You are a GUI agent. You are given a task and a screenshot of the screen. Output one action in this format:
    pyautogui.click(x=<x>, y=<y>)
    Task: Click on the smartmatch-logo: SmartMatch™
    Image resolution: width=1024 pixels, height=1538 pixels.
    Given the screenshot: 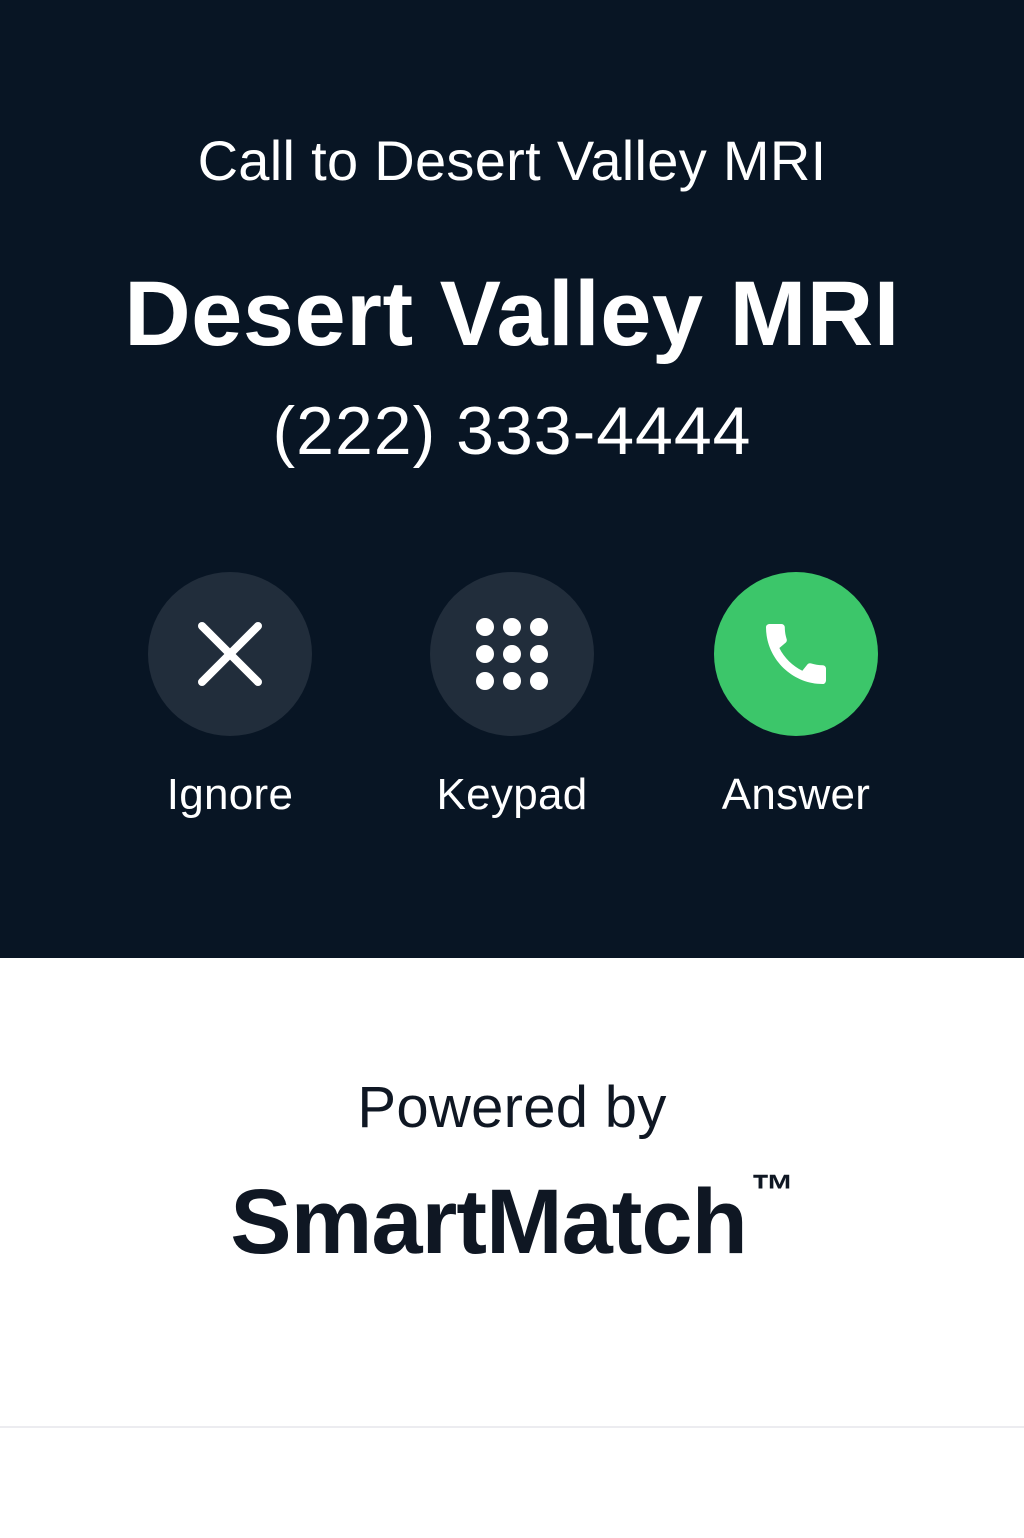 What is the action you would take?
    pyautogui.click(x=512, y=1220)
    